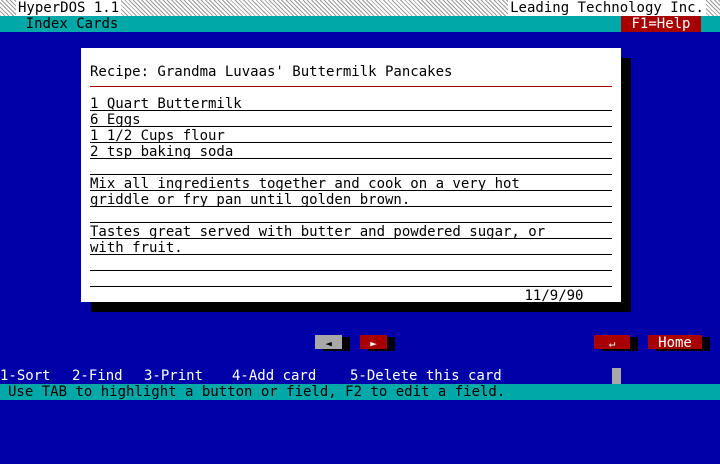  Describe the element at coordinates (360, 24) in the screenshot. I see `stack-bar: Index Cards F1=Help` at that location.